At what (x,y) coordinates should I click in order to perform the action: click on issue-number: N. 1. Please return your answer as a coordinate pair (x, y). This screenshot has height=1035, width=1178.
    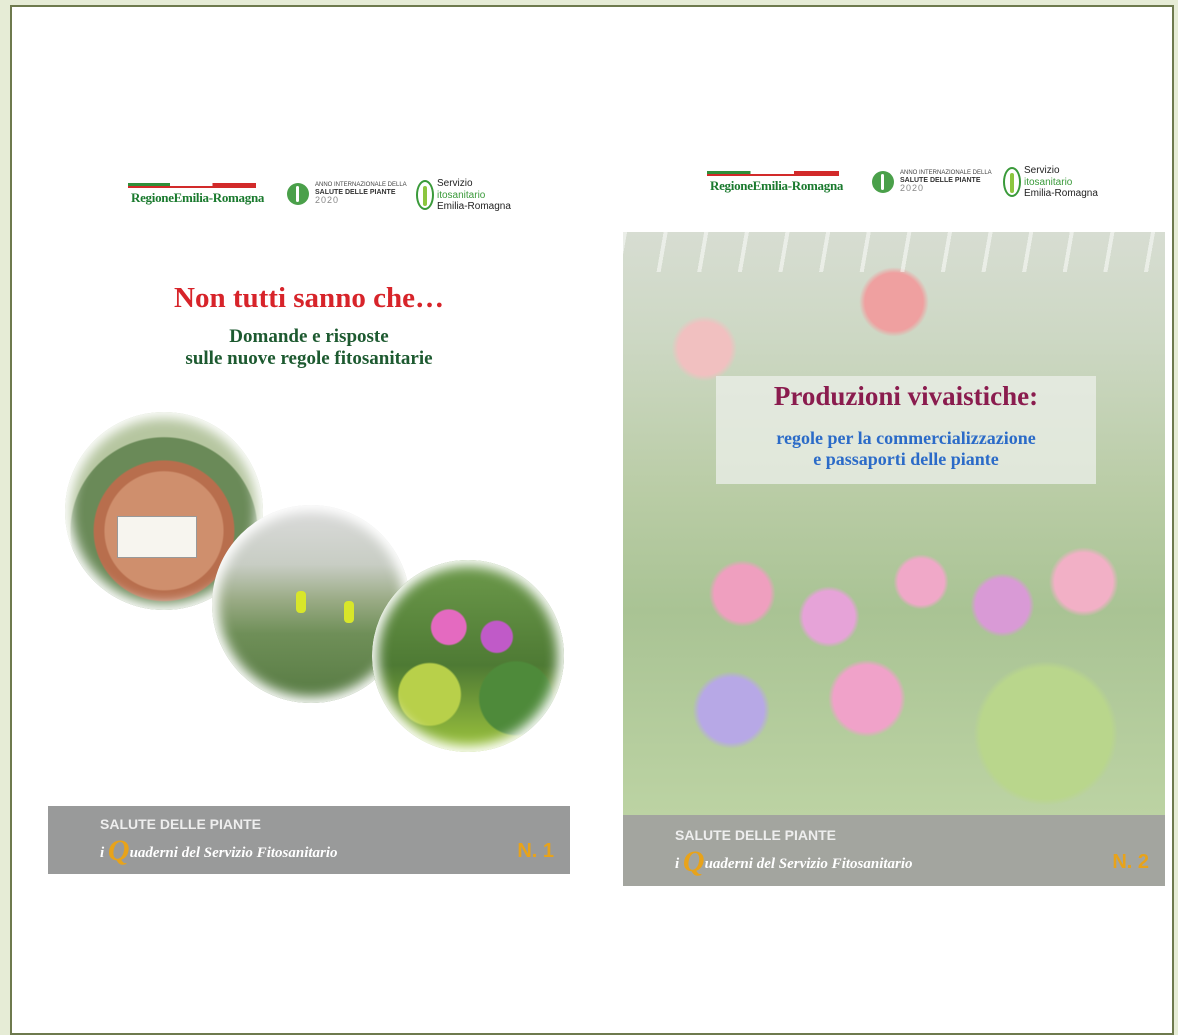
    Looking at the image, I should click on (535, 851).